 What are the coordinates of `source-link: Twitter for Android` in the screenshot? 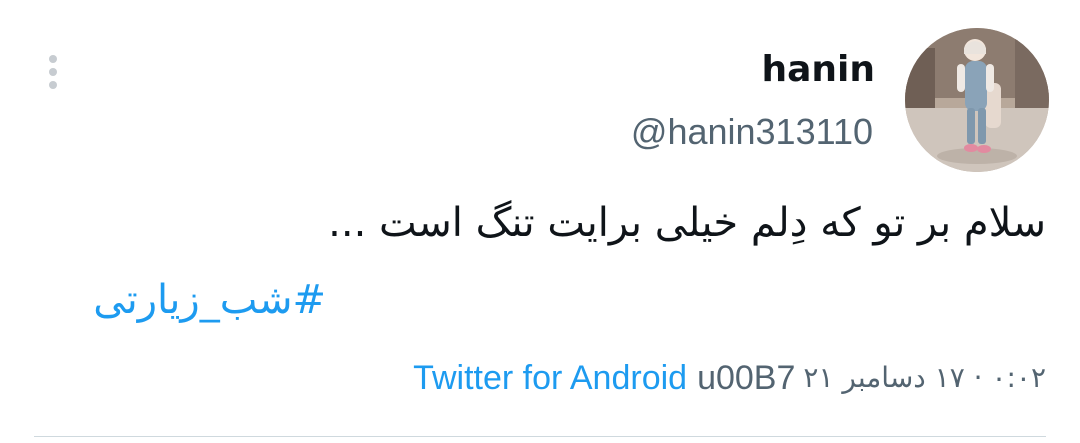 It's located at (550, 378).